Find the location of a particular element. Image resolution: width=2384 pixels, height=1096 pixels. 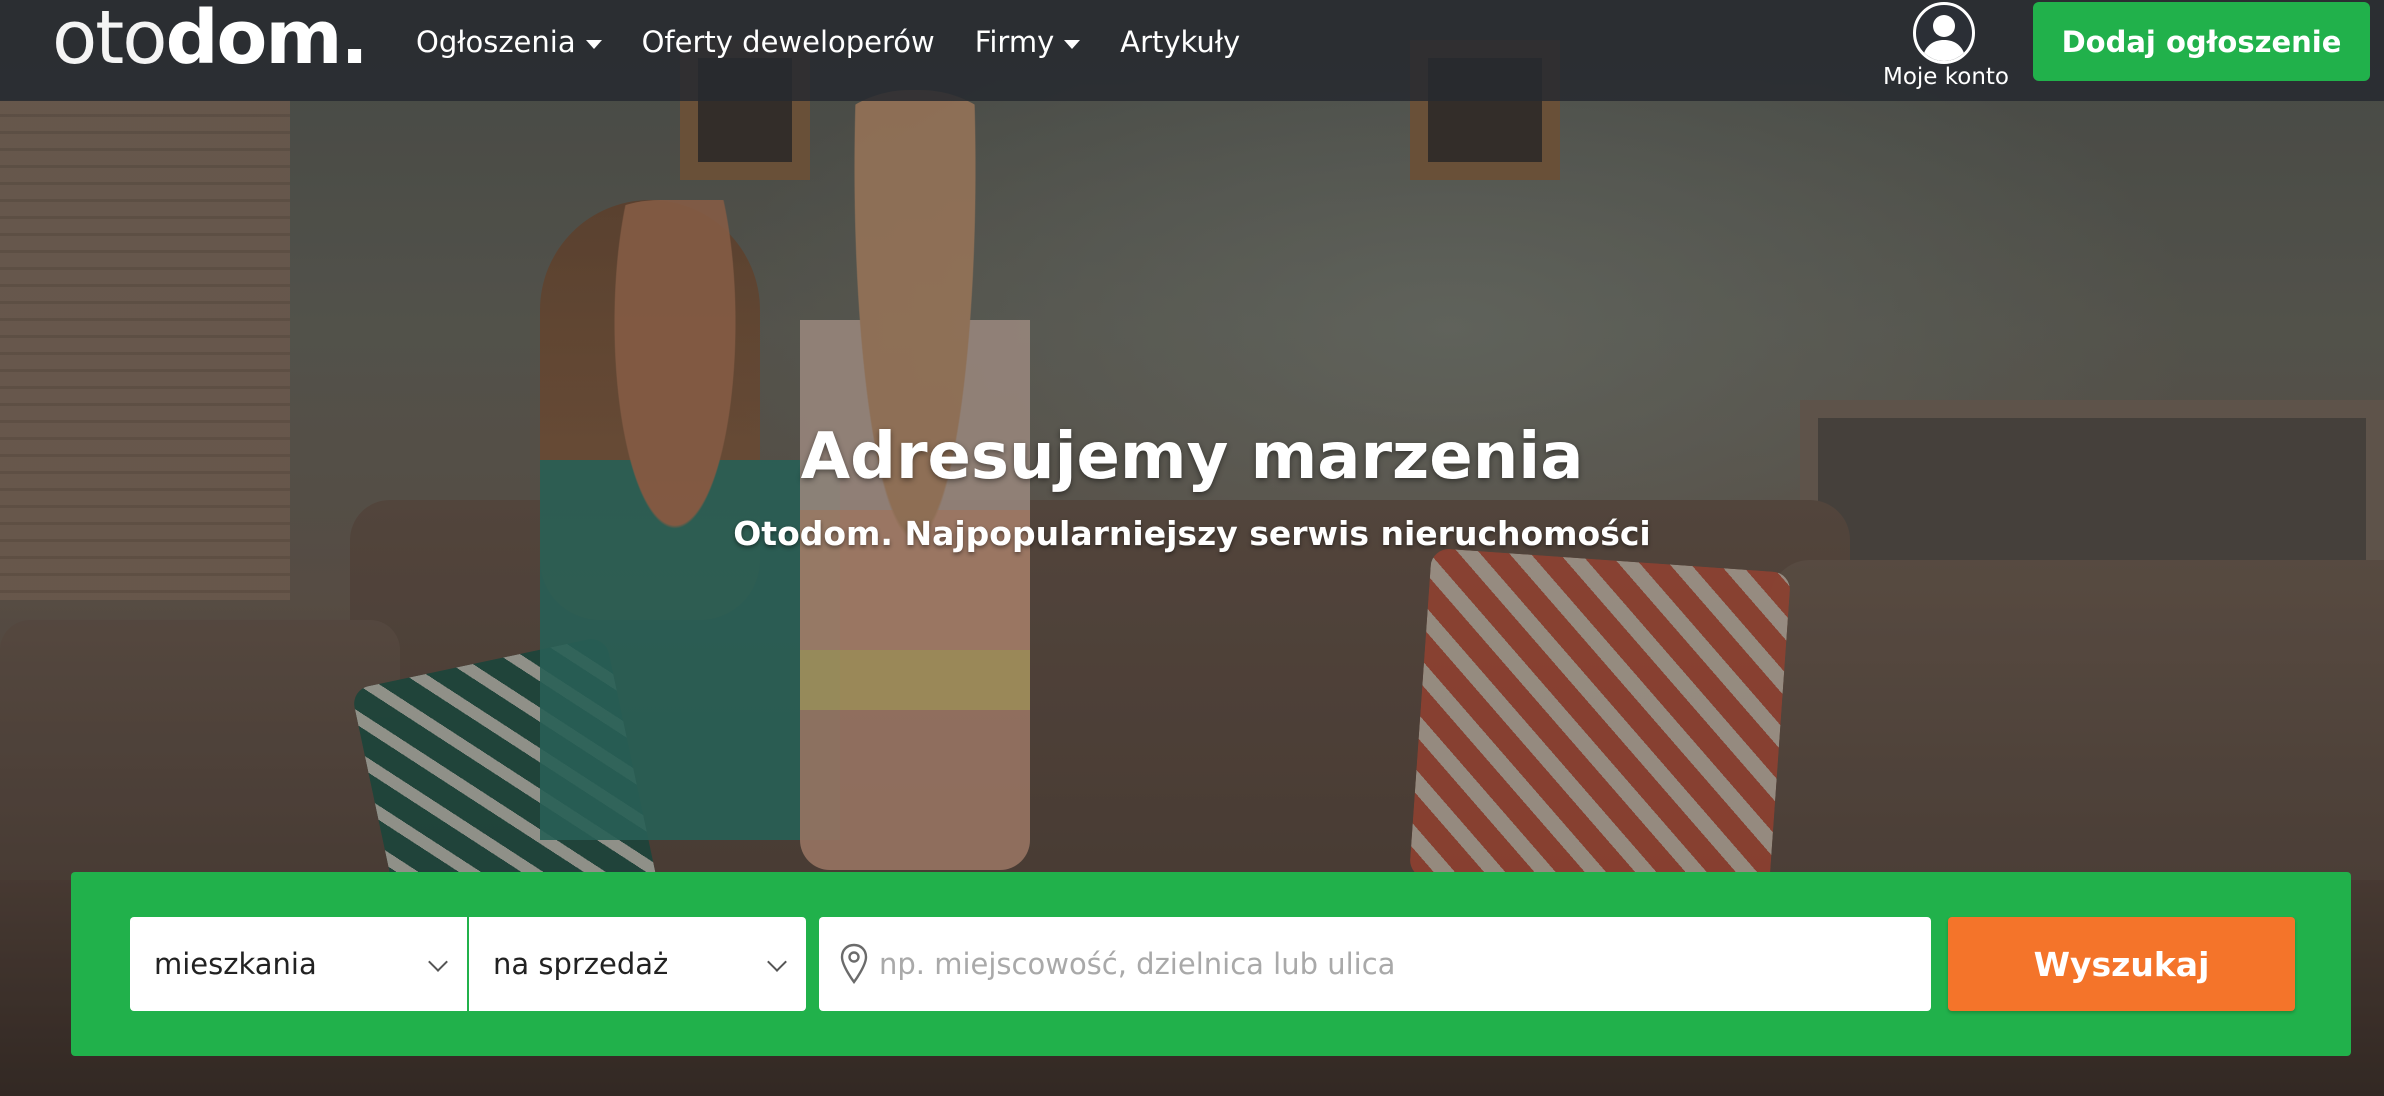

nav-item-firmy: Firmy is located at coordinates (1027, 42).